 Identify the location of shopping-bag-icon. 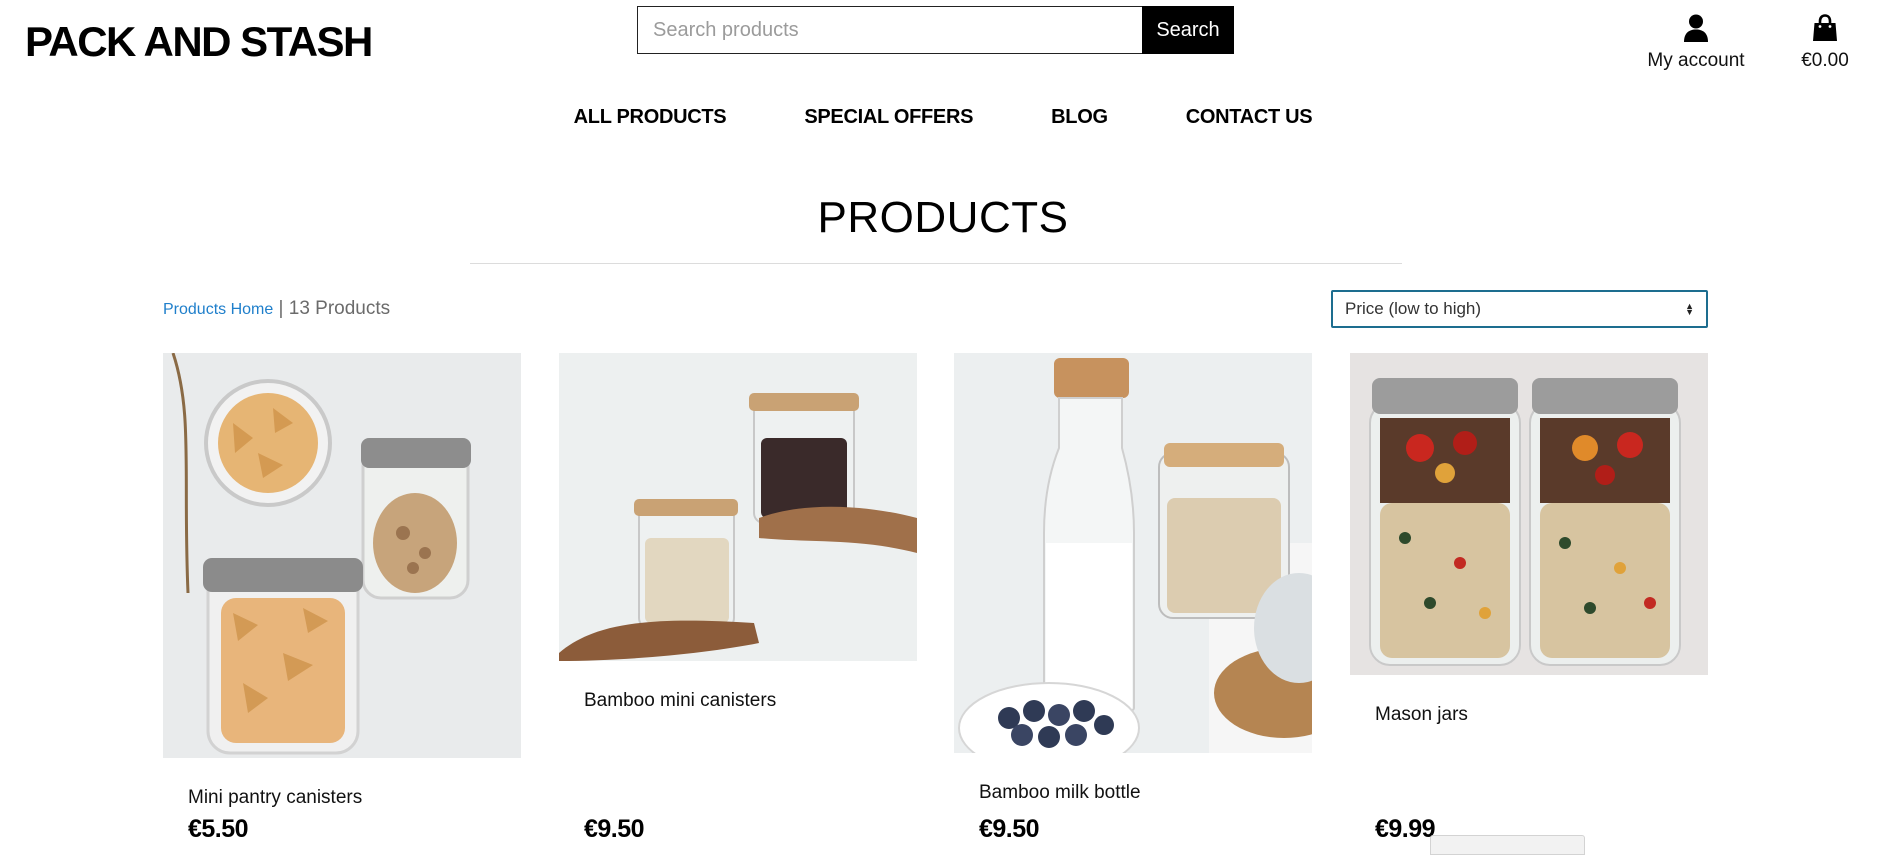
(1825, 27).